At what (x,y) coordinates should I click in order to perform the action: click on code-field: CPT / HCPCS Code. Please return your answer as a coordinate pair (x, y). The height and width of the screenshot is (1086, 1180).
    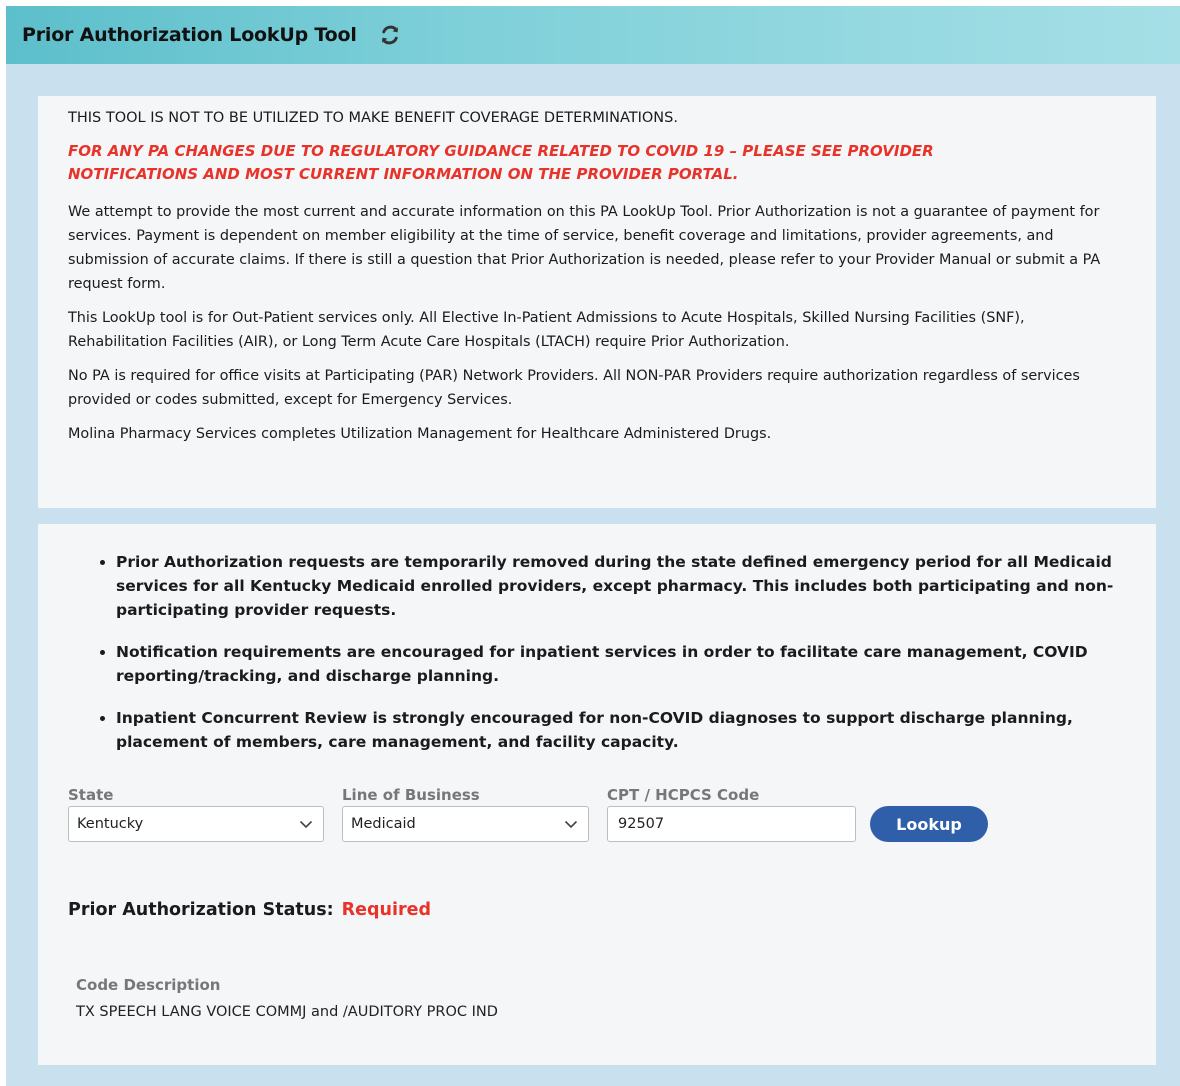
    Looking at the image, I should click on (731, 814).